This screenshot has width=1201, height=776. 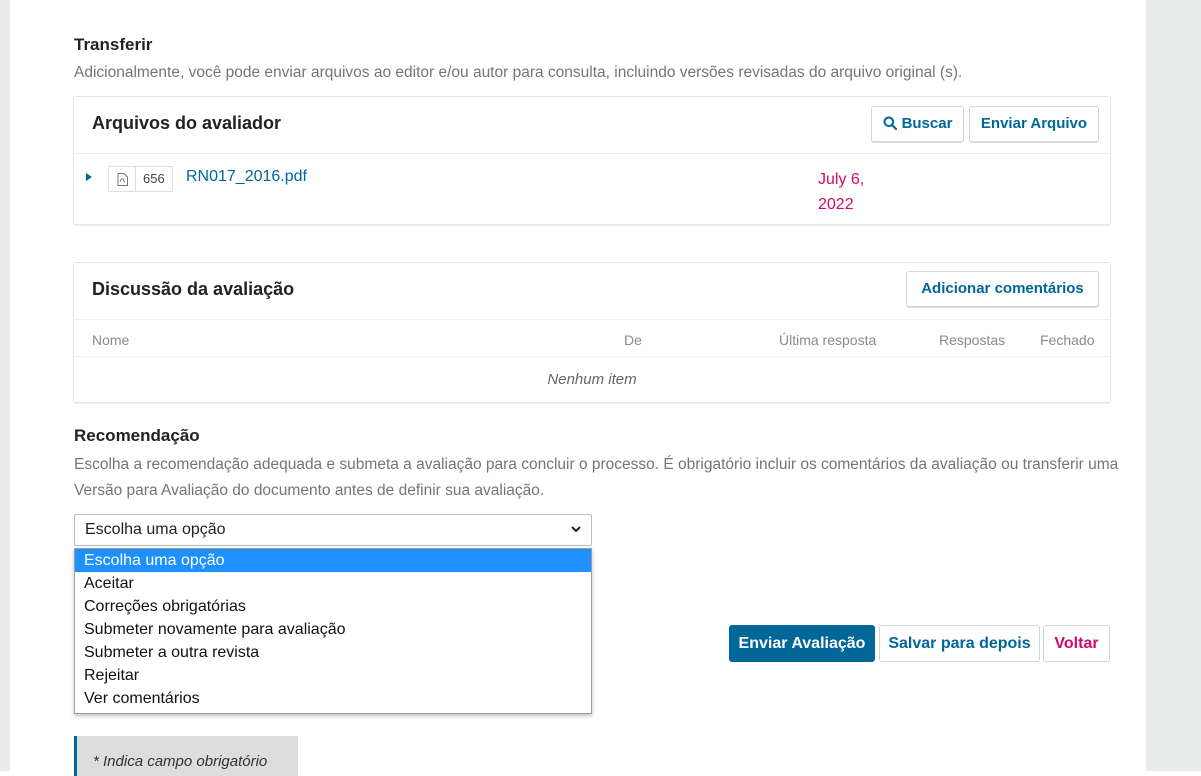 I want to click on column-header-closed: Fechado, so click(x=1067, y=340).